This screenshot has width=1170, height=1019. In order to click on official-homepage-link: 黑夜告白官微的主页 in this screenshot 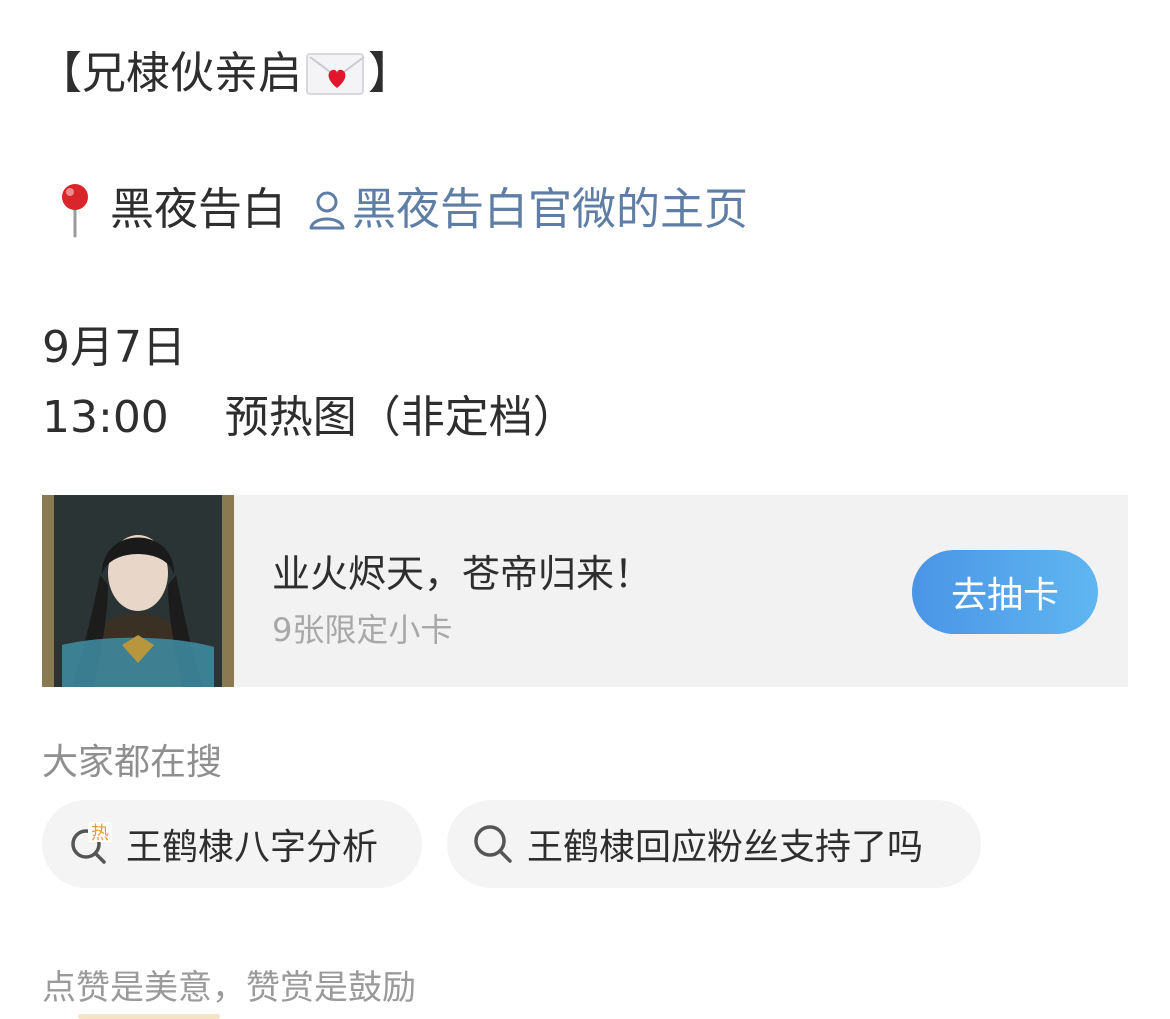, I will do `click(527, 210)`.